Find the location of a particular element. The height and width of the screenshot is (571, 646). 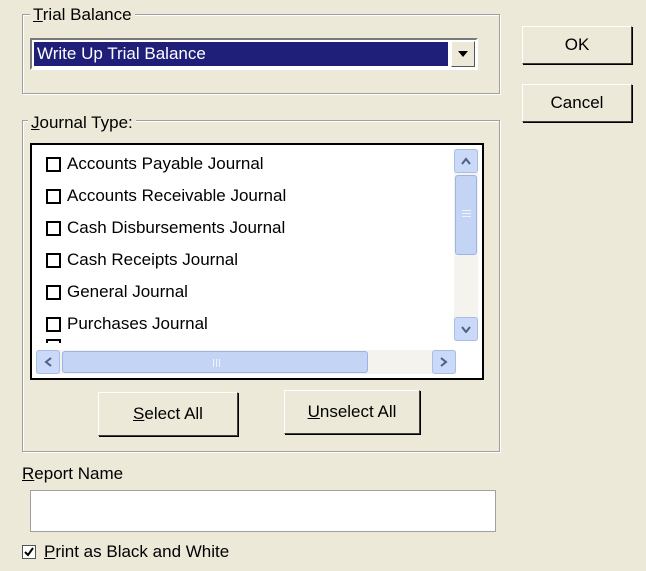

dropdown-button is located at coordinates (463, 54).